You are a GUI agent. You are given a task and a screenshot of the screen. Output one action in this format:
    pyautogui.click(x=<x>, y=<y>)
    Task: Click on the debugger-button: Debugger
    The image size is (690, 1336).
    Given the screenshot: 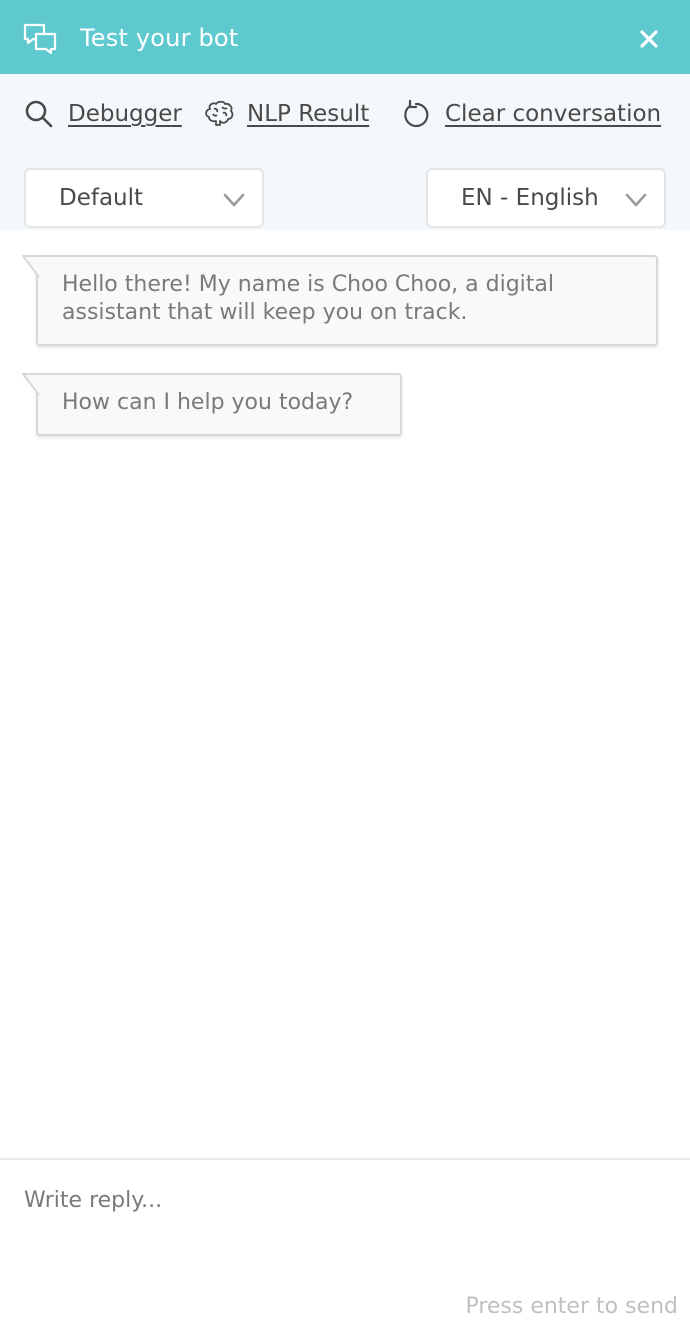 What is the action you would take?
    pyautogui.click(x=103, y=114)
    